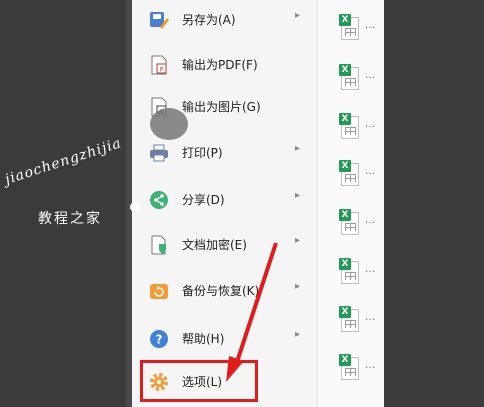 The height and width of the screenshot is (407, 484). Describe the element at coordinates (70, 219) in the screenshot. I see `watermark-text-cn: 教程之家` at that location.